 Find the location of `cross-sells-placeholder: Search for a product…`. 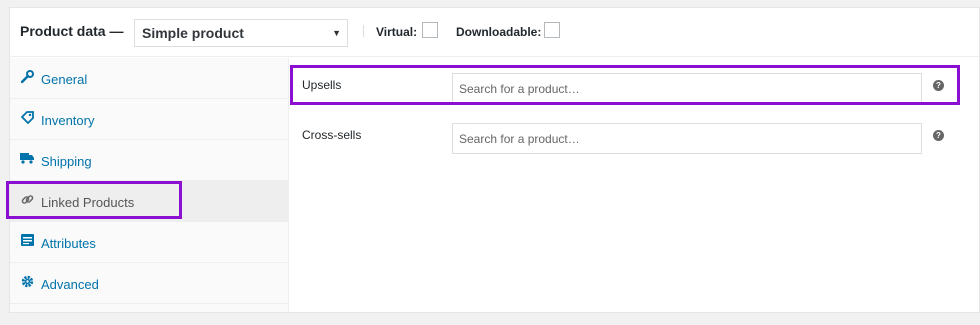

cross-sells-placeholder: Search for a product… is located at coordinates (519, 139).